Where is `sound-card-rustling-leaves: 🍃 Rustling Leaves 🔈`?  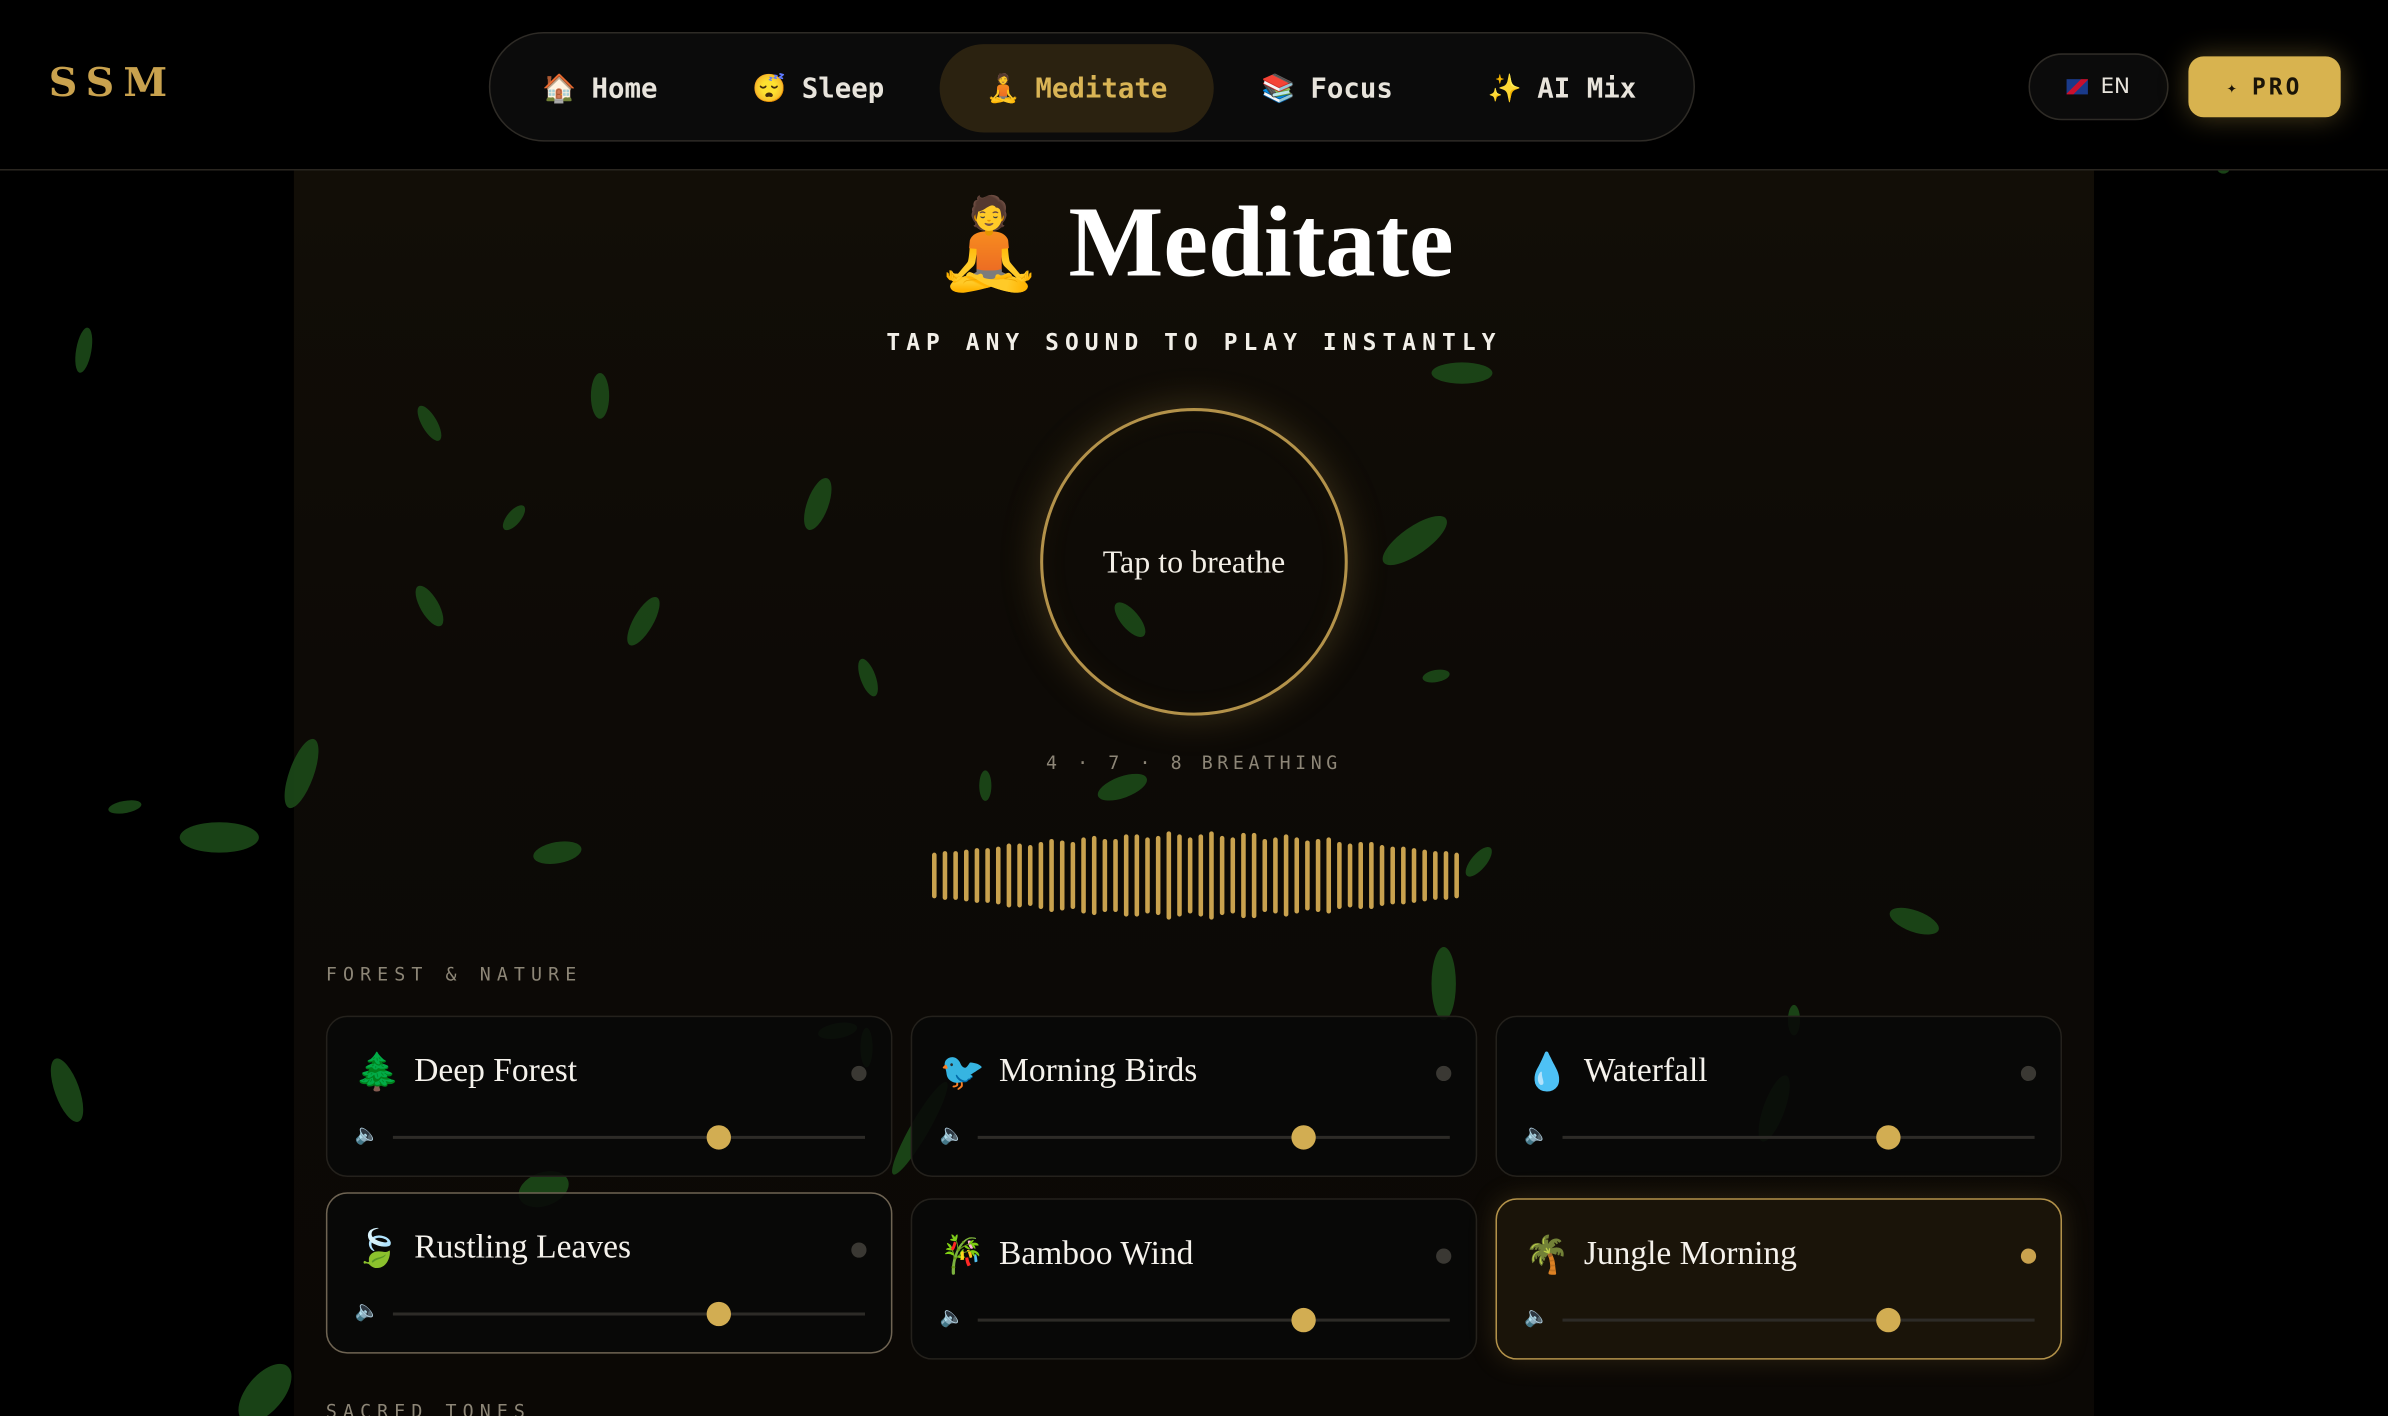 sound-card-rustling-leaves: 🍃 Rustling Leaves 🔈 is located at coordinates (609, 1273).